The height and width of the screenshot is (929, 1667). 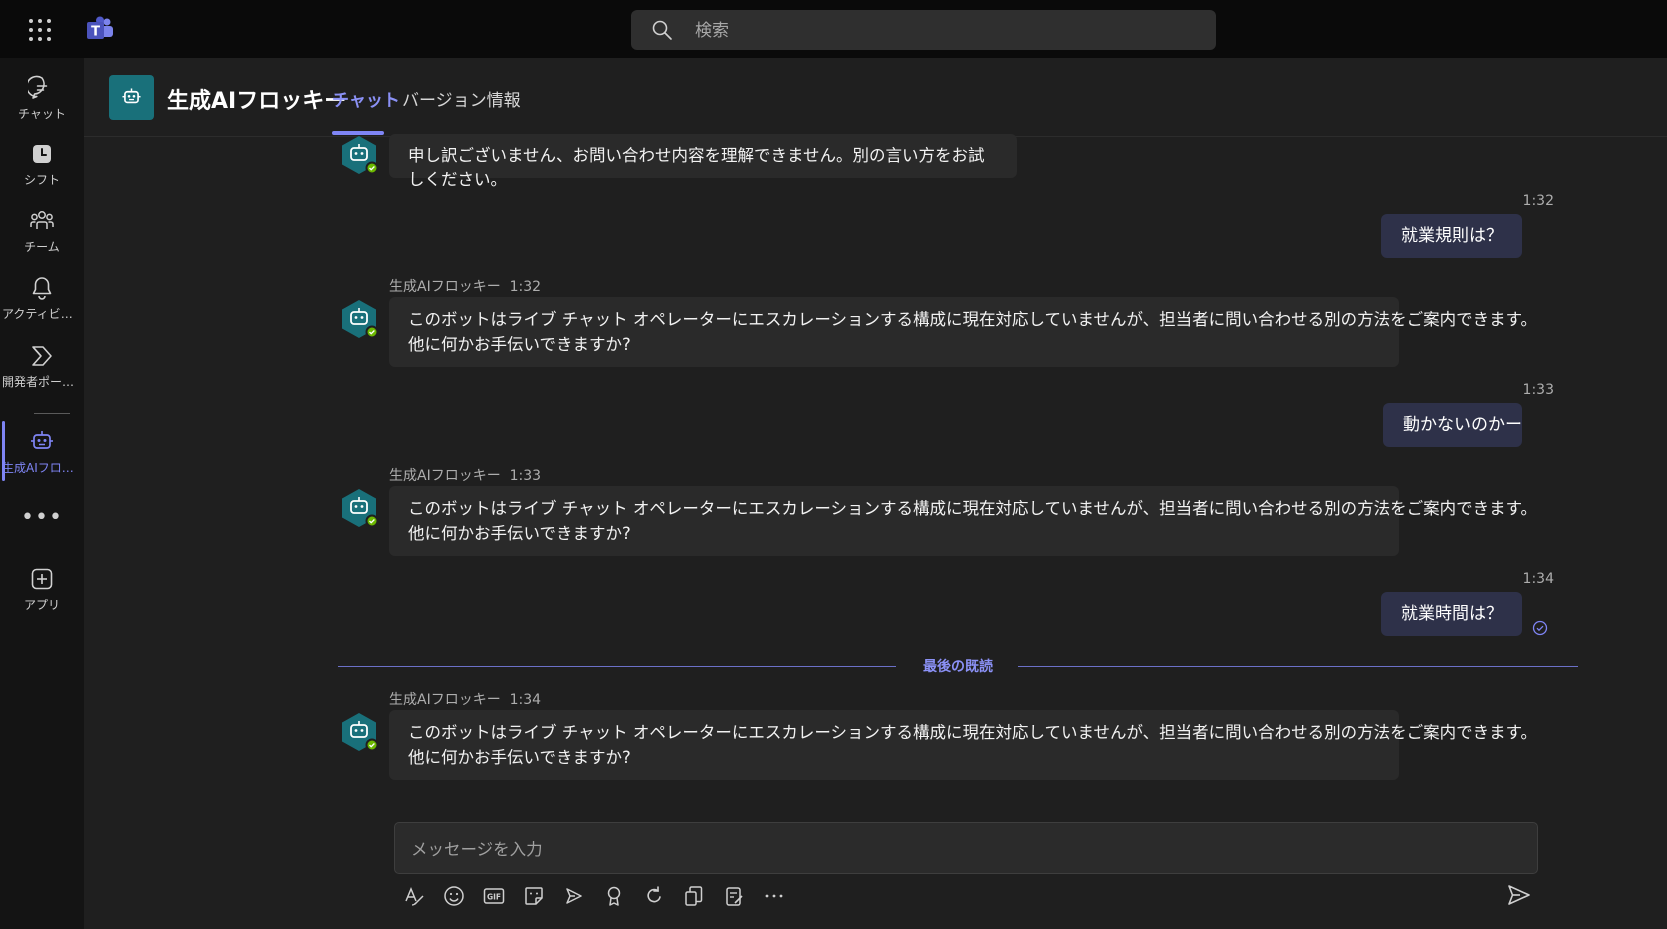 What do you see at coordinates (41, 605) in the screenshot?
I see `rail-item-label: アプリ` at bounding box center [41, 605].